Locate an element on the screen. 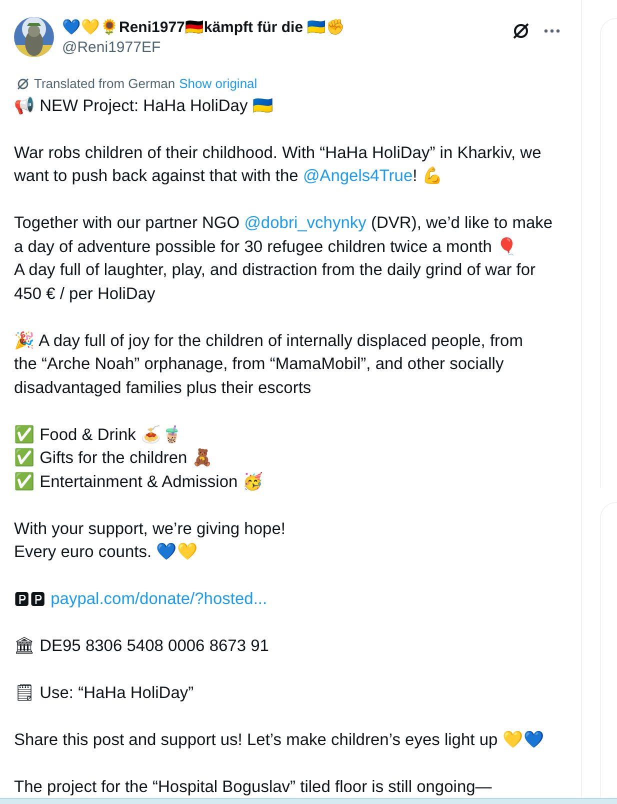 Image resolution: width=617 pixels, height=804 pixels. more-icon is located at coordinates (552, 31).